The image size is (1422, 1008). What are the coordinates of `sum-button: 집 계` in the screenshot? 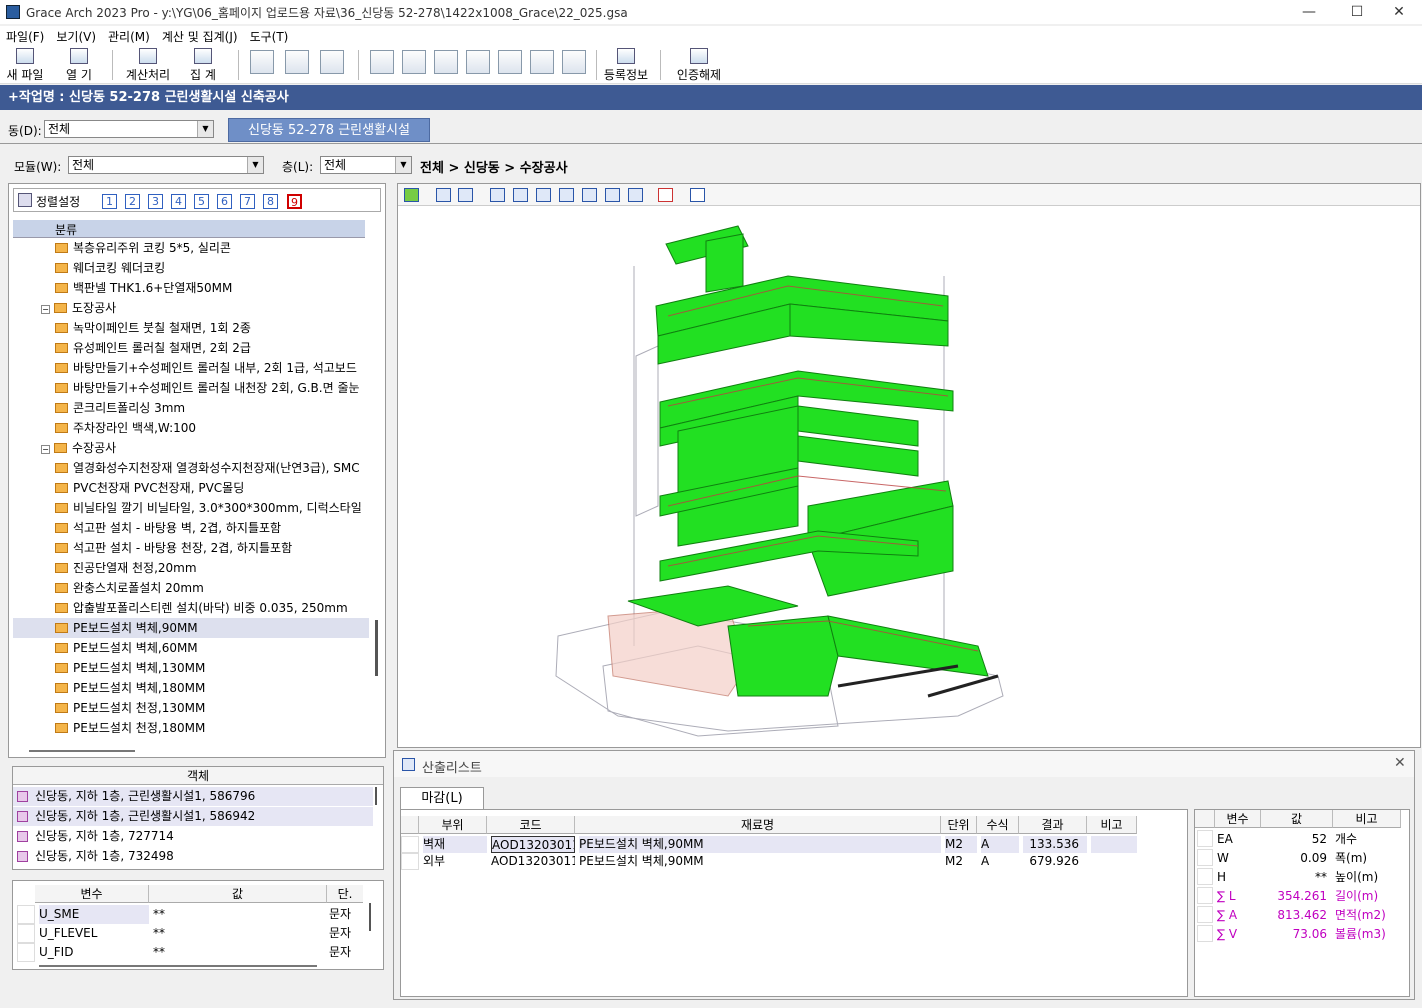 It's located at (203, 65).